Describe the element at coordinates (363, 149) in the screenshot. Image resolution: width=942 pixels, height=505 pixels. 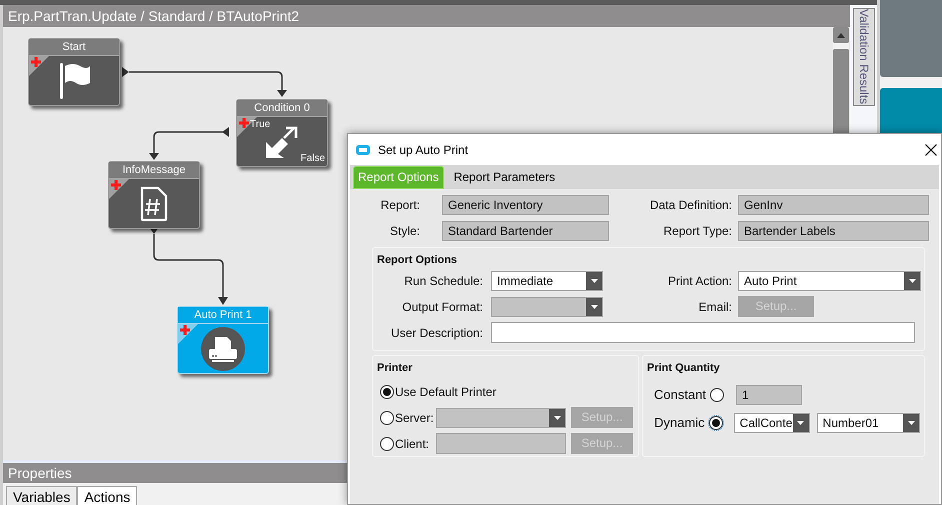
I see `window-icon` at that location.